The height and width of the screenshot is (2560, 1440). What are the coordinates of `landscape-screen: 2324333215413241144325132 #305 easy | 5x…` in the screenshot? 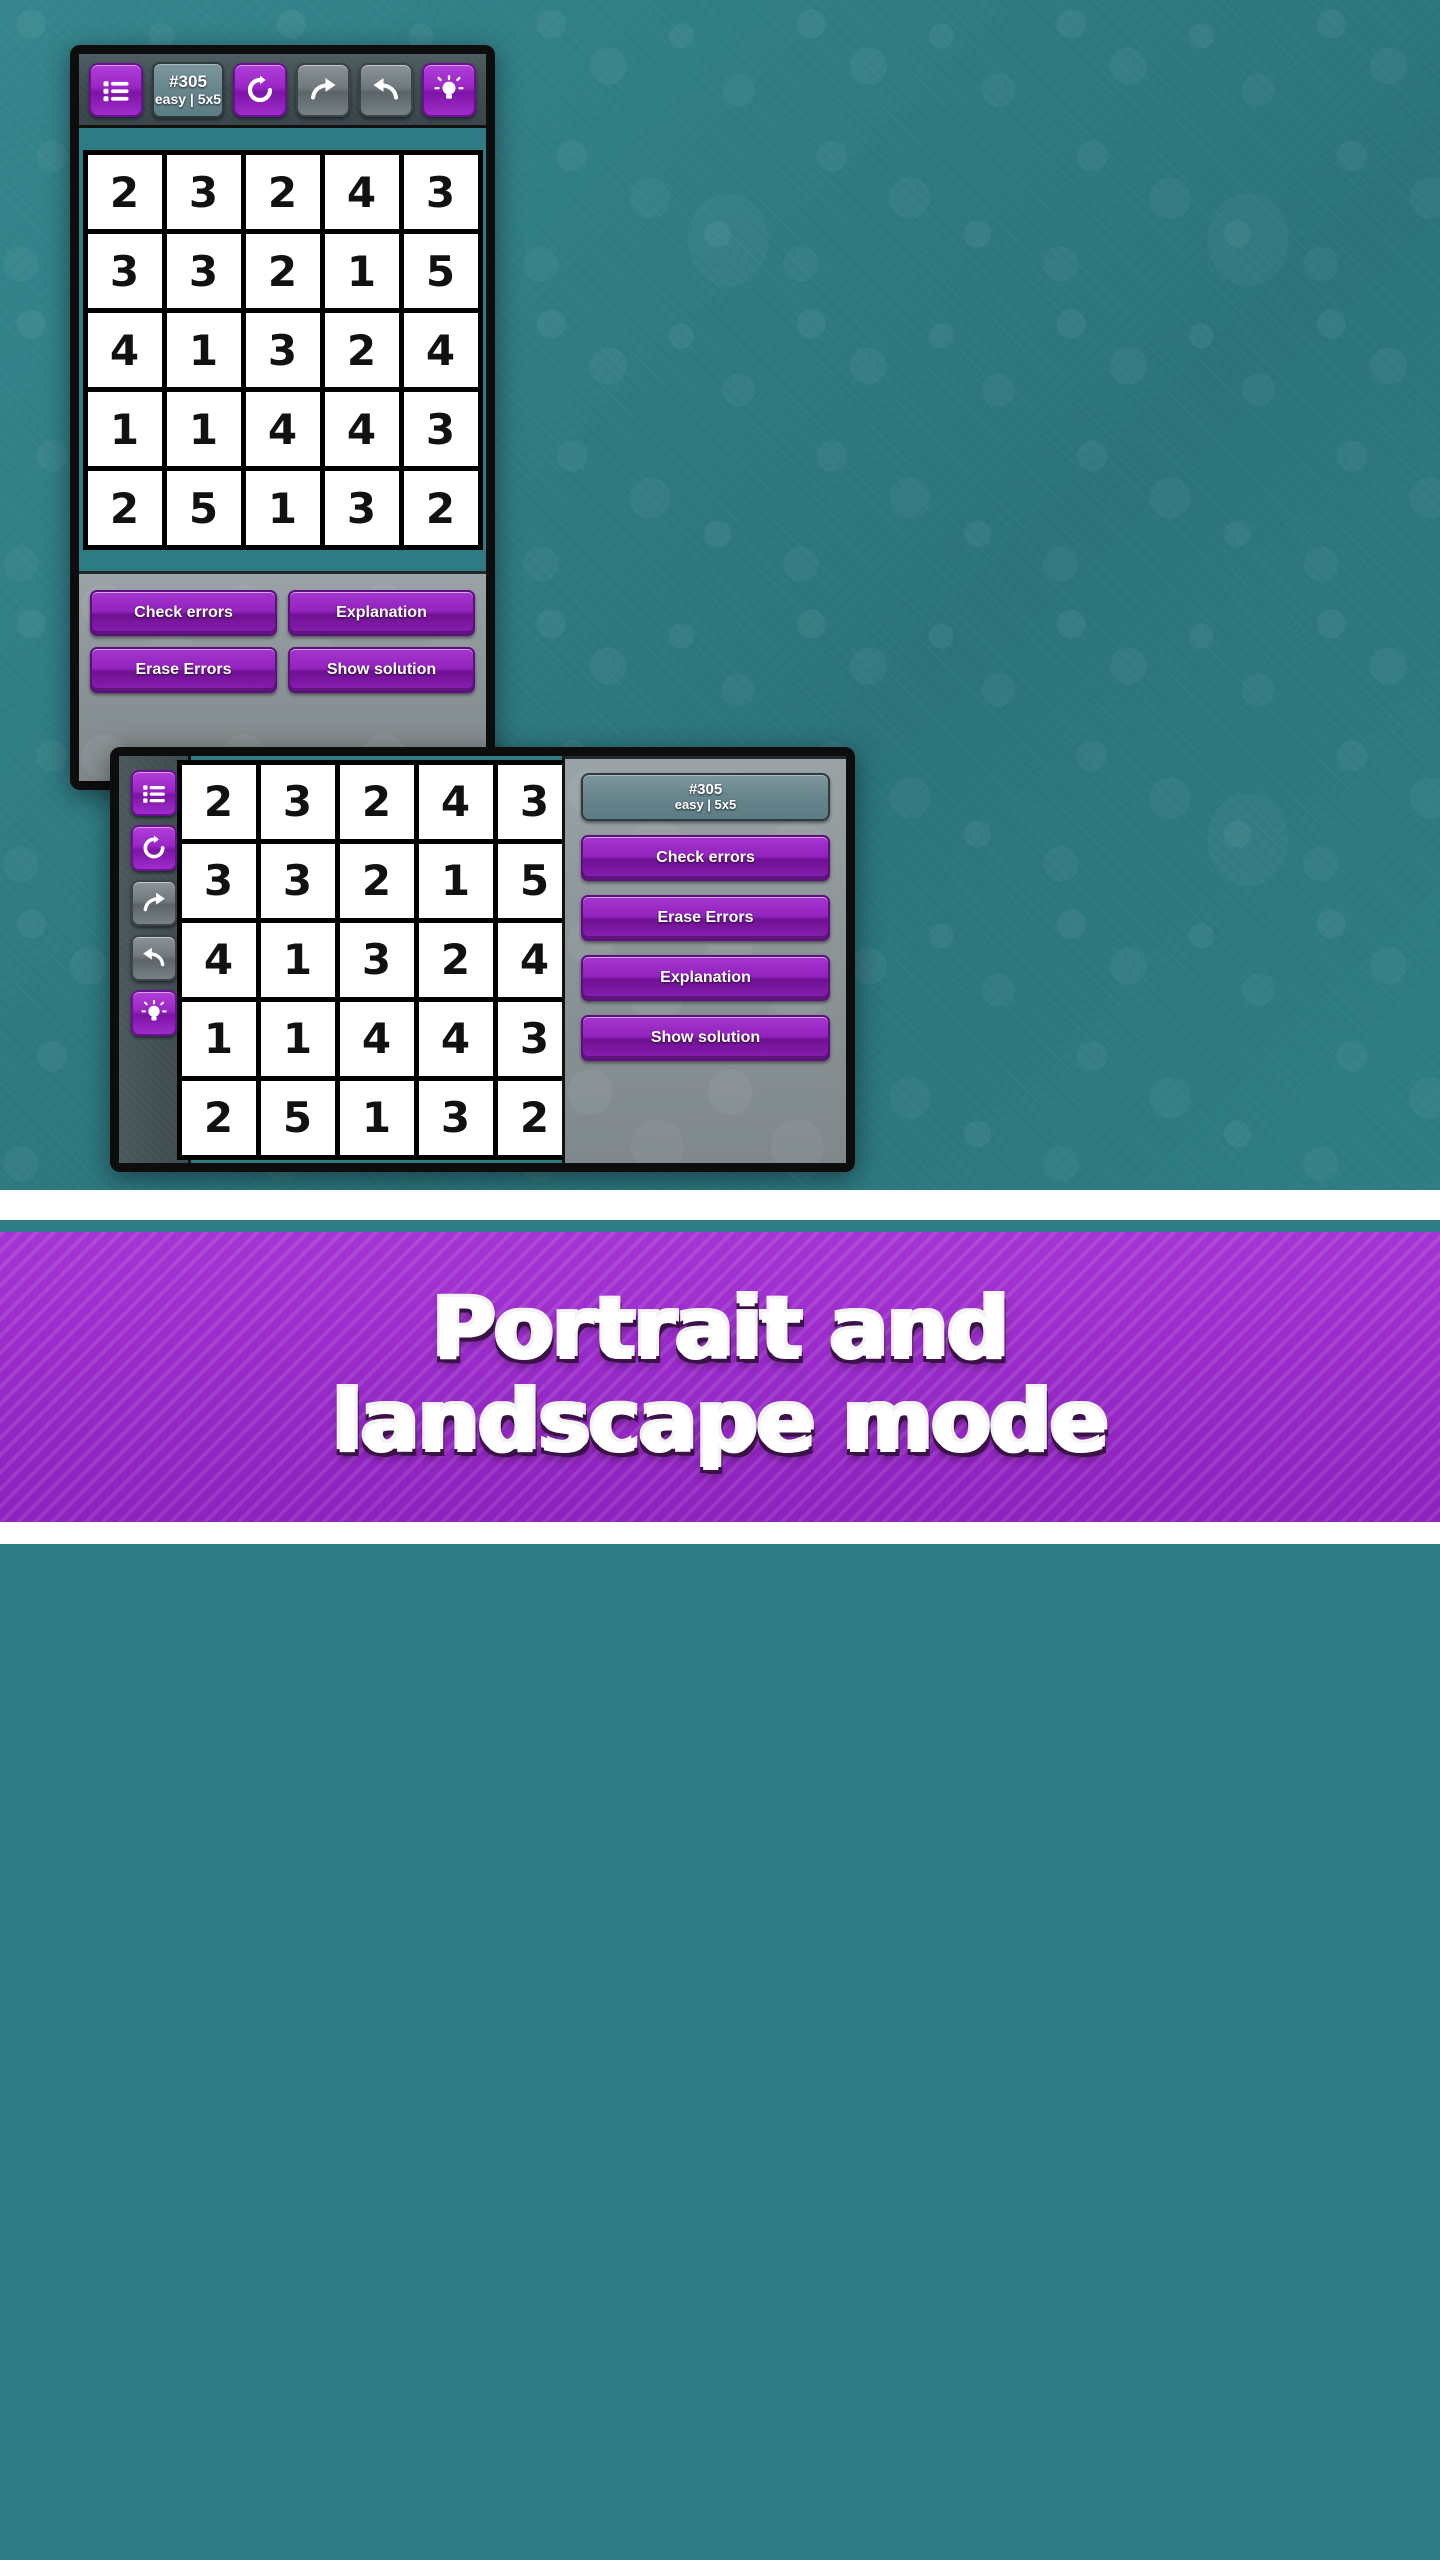 It's located at (482, 959).